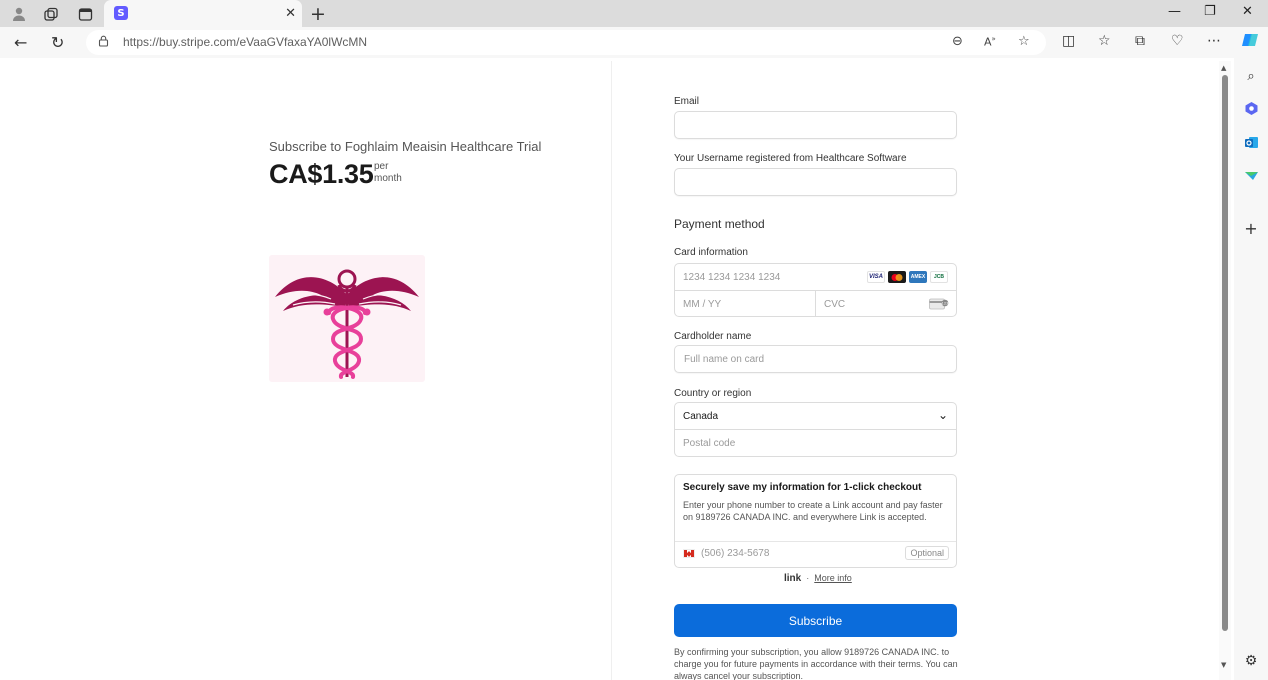 The image size is (1268, 680). I want to click on add-icon: +, so click(1251, 228).